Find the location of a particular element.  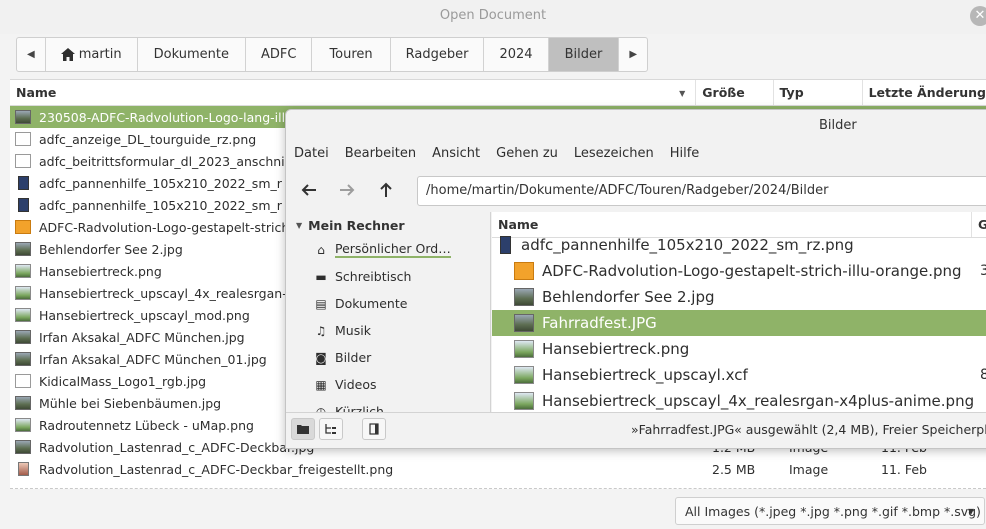

breadcrumb-item-bilder: Bilder is located at coordinates (584, 54).